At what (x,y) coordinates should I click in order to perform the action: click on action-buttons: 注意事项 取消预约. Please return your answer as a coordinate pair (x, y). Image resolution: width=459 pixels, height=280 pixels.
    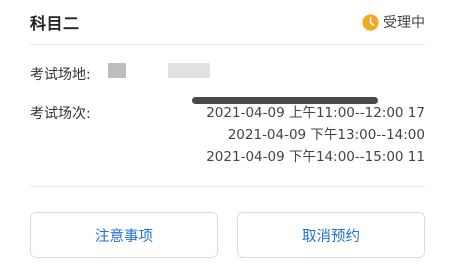
    Looking at the image, I should click on (227, 235).